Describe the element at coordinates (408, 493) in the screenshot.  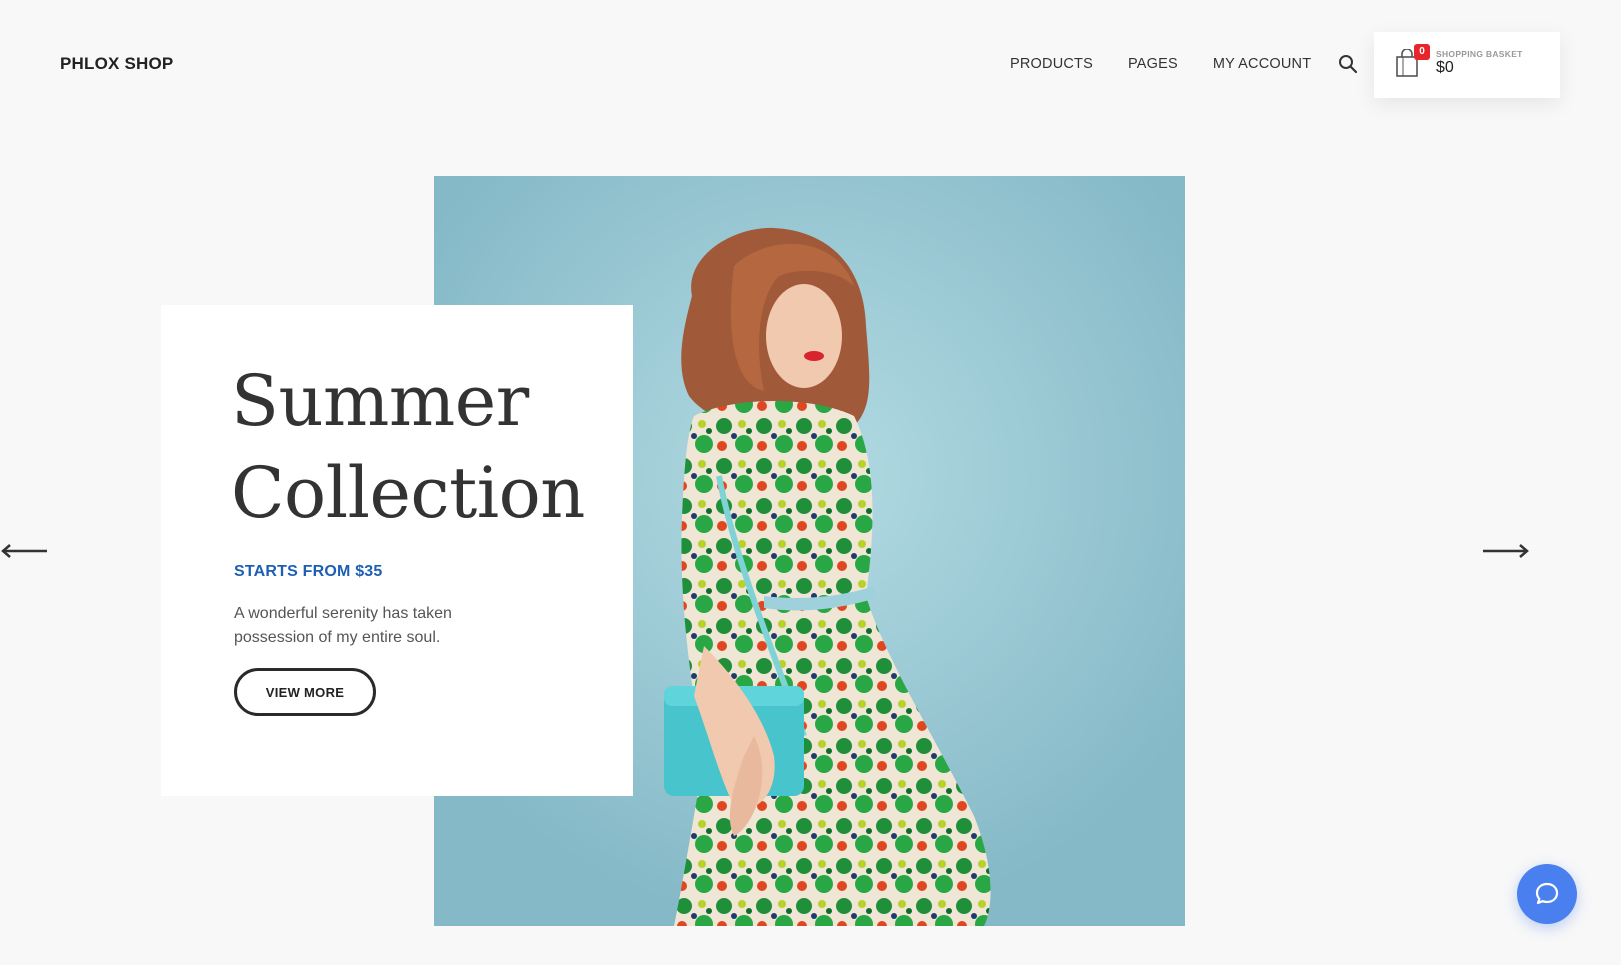
I see `hero-title-line2: Collection` at that location.